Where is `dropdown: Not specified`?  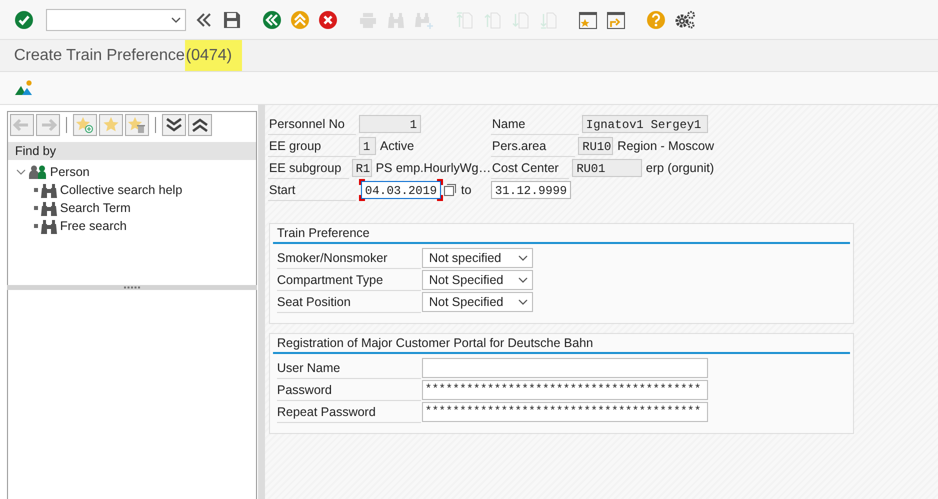
dropdown: Not specified is located at coordinates (477, 258).